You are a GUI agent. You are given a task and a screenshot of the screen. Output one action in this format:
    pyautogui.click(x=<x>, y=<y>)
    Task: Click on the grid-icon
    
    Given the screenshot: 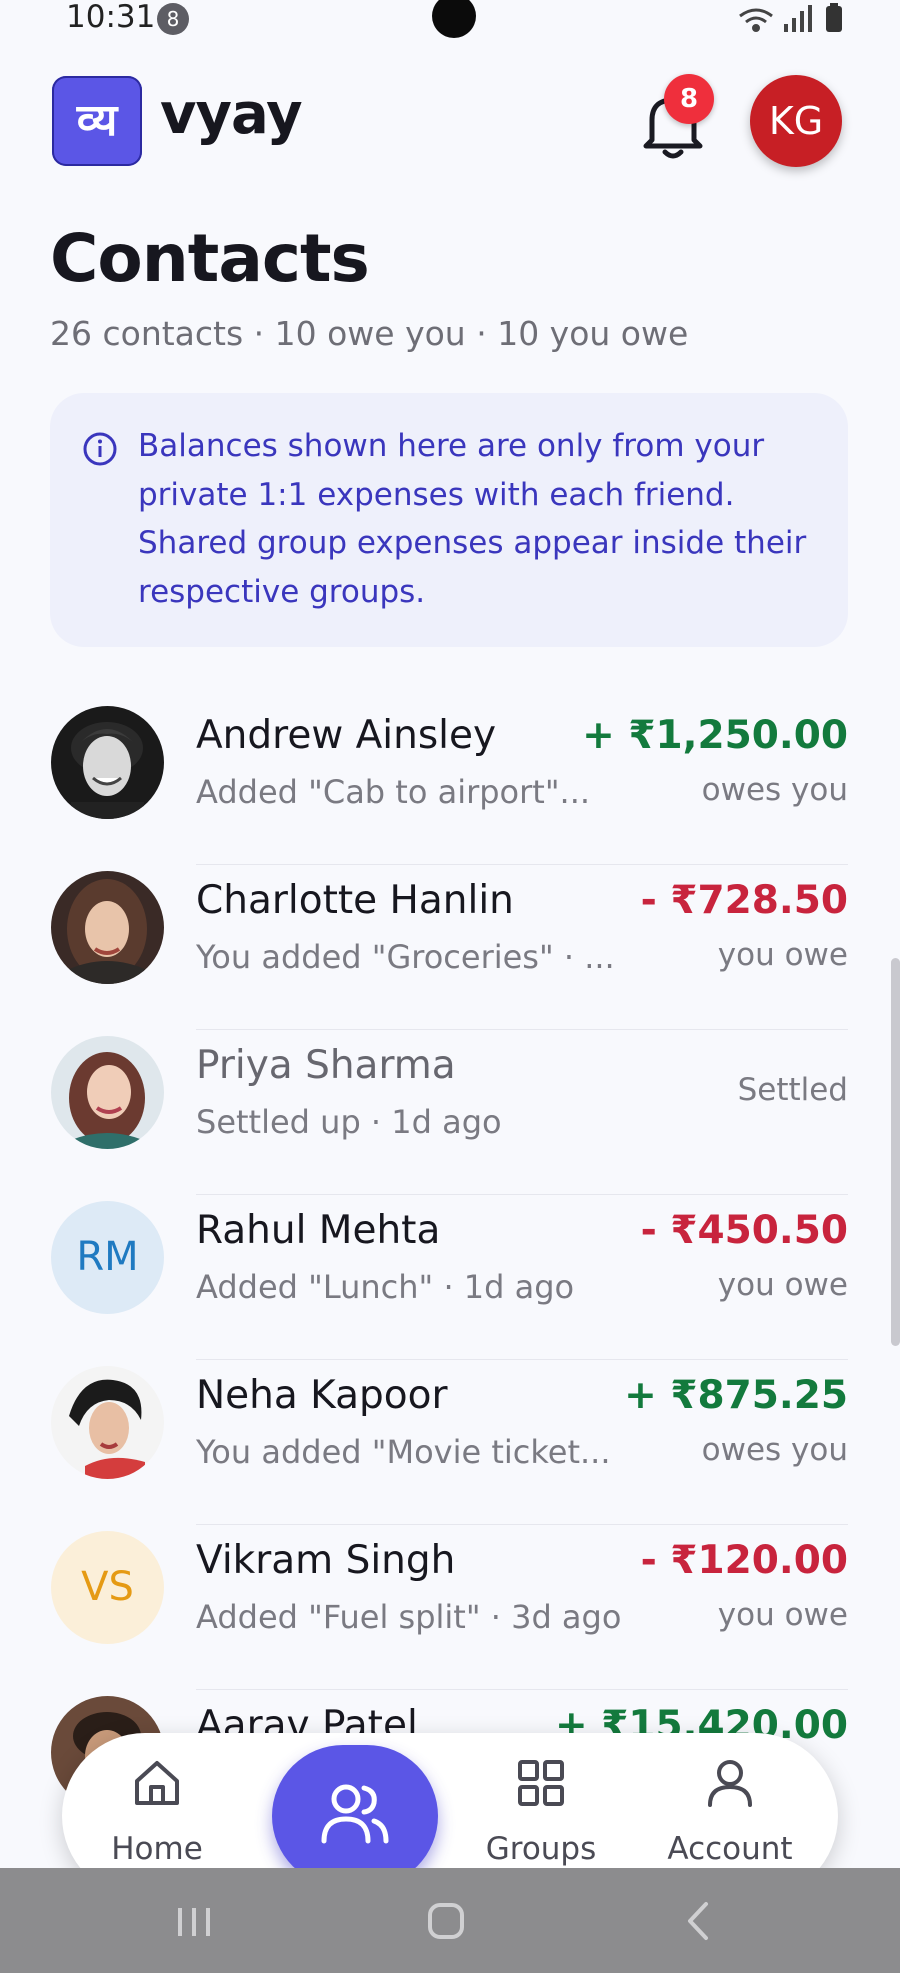 What is the action you would take?
    pyautogui.click(x=541, y=1783)
    